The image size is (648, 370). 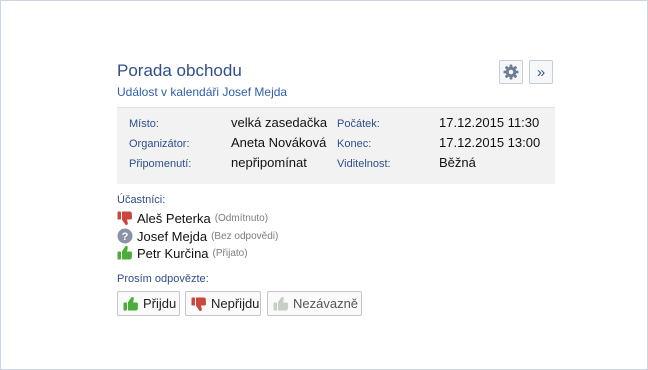 I want to click on participants-label: Účastníci:, so click(x=141, y=200).